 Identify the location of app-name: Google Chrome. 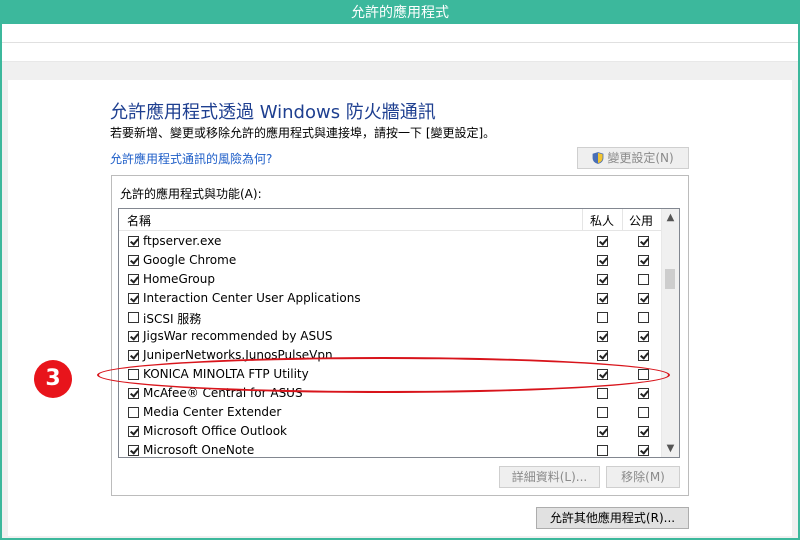
(190, 260).